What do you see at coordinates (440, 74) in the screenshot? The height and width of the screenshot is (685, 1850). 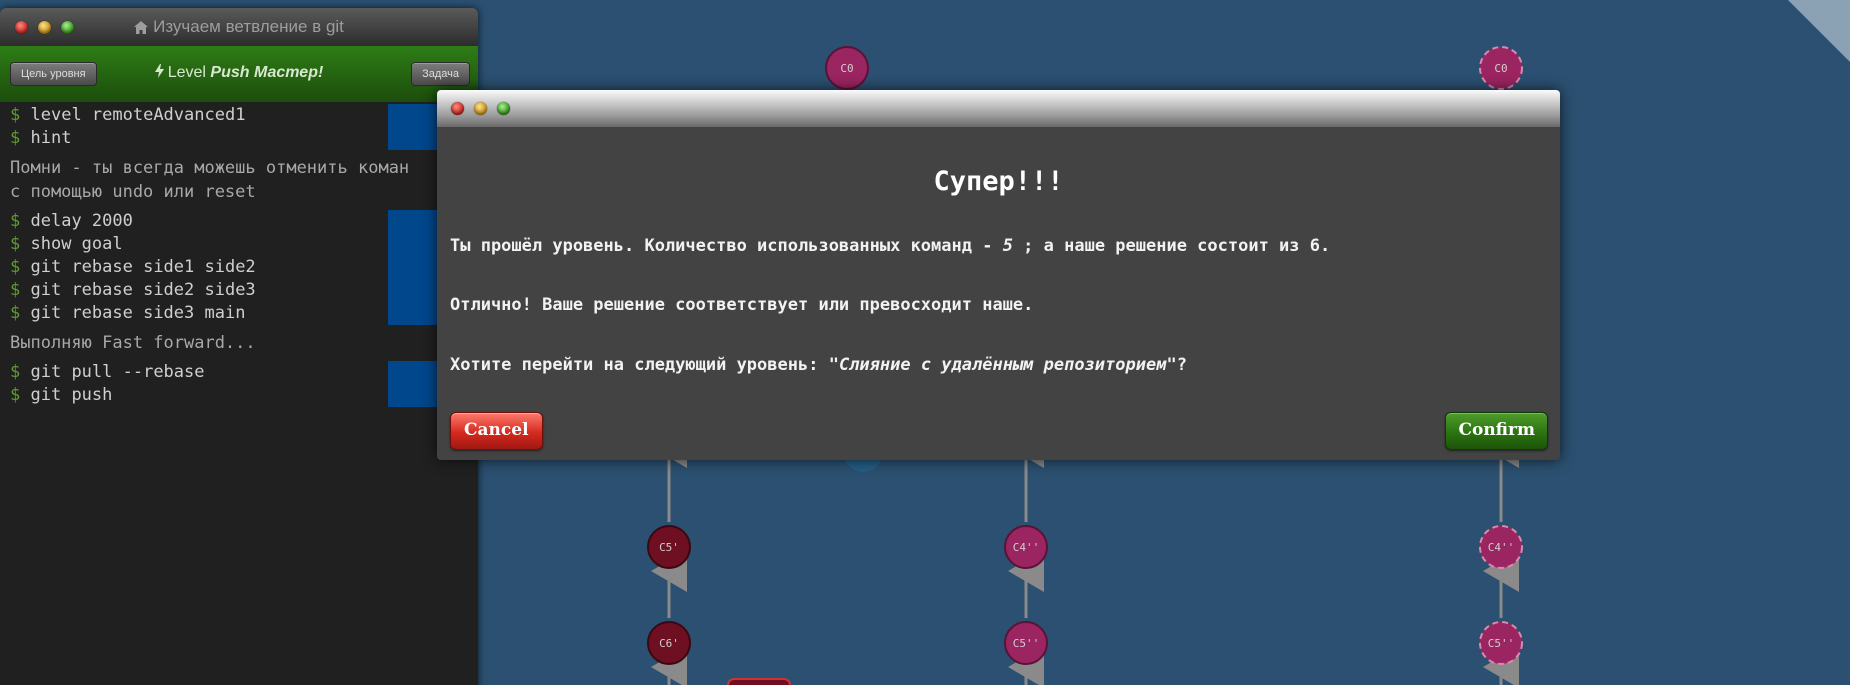 I see `task-button: Задача` at bounding box center [440, 74].